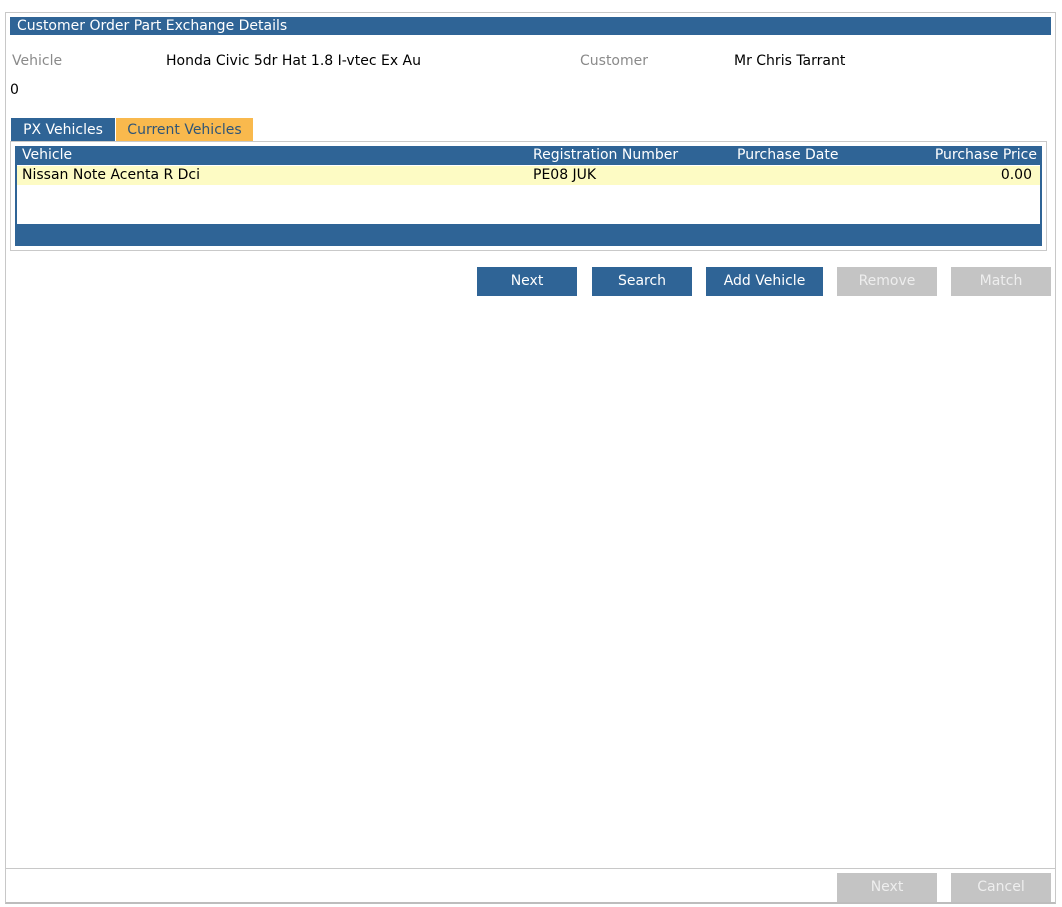 The width and height of the screenshot is (1062, 907). I want to click on column-header-purchase-date: Purchase Date, so click(788, 155).